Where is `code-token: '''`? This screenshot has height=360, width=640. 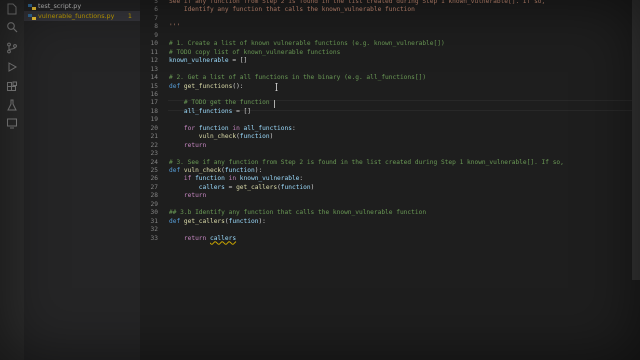
code-token: ''' is located at coordinates (175, 27).